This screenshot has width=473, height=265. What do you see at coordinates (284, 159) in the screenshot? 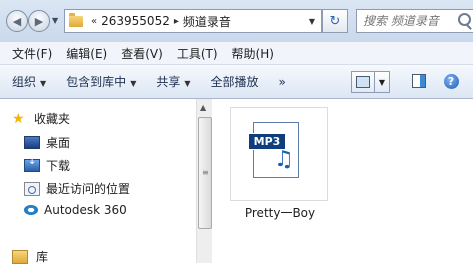
I see `music-note-icon: ♫` at bounding box center [284, 159].